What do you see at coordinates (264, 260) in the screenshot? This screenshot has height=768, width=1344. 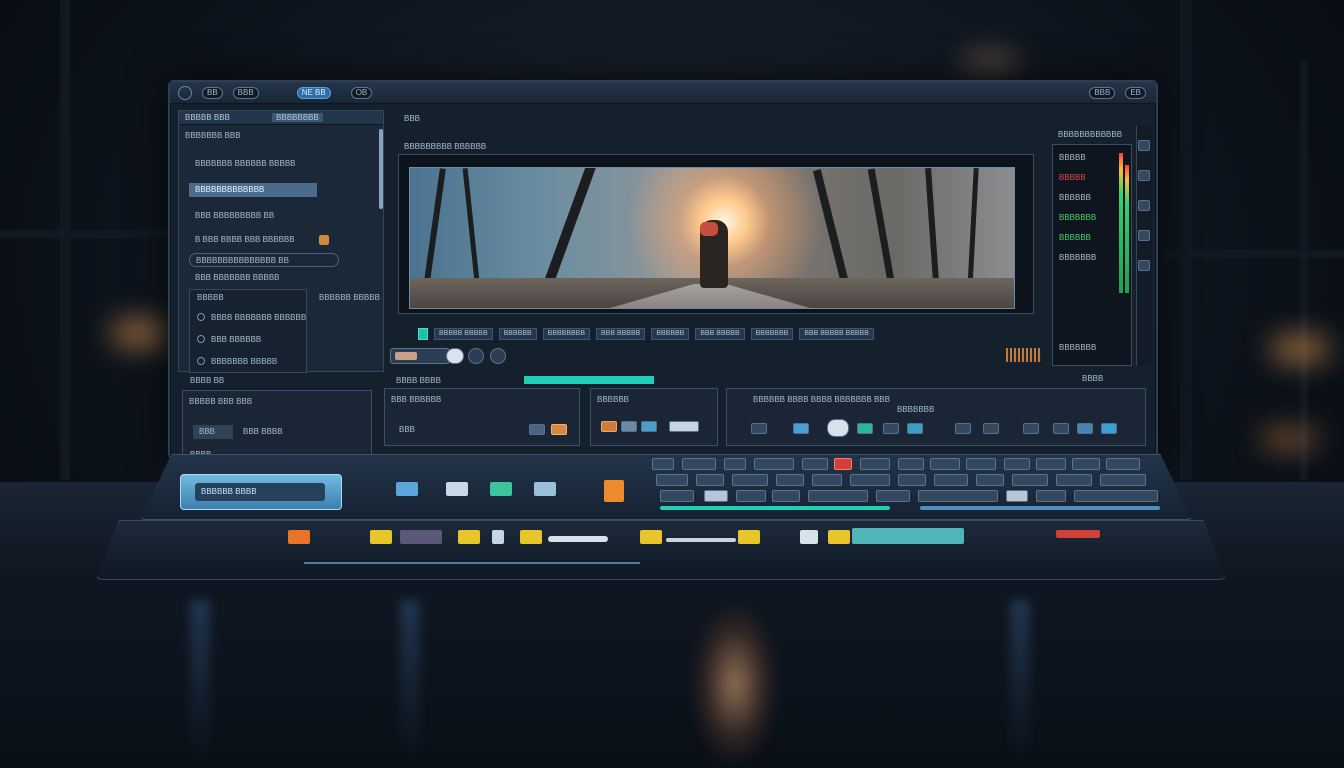 I see `search-input: BBBBBBBBBBBBBBB BB` at bounding box center [264, 260].